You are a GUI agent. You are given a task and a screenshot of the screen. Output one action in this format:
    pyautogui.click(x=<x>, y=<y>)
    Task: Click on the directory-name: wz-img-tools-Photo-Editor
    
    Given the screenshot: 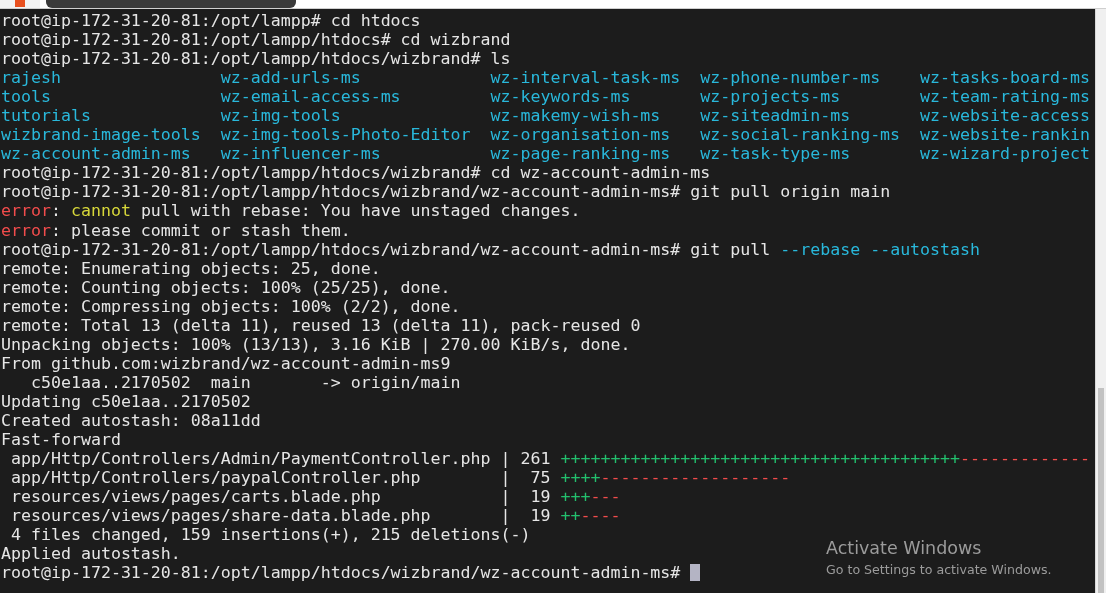 What is the action you would take?
    pyautogui.click(x=346, y=135)
    